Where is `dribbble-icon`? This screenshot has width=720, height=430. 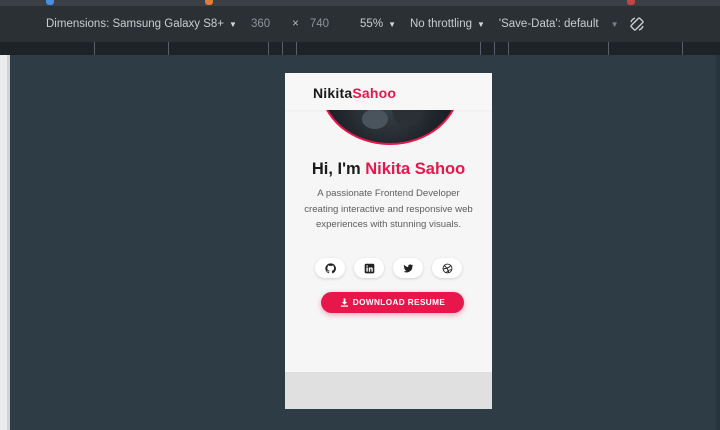 dribbble-icon is located at coordinates (447, 268).